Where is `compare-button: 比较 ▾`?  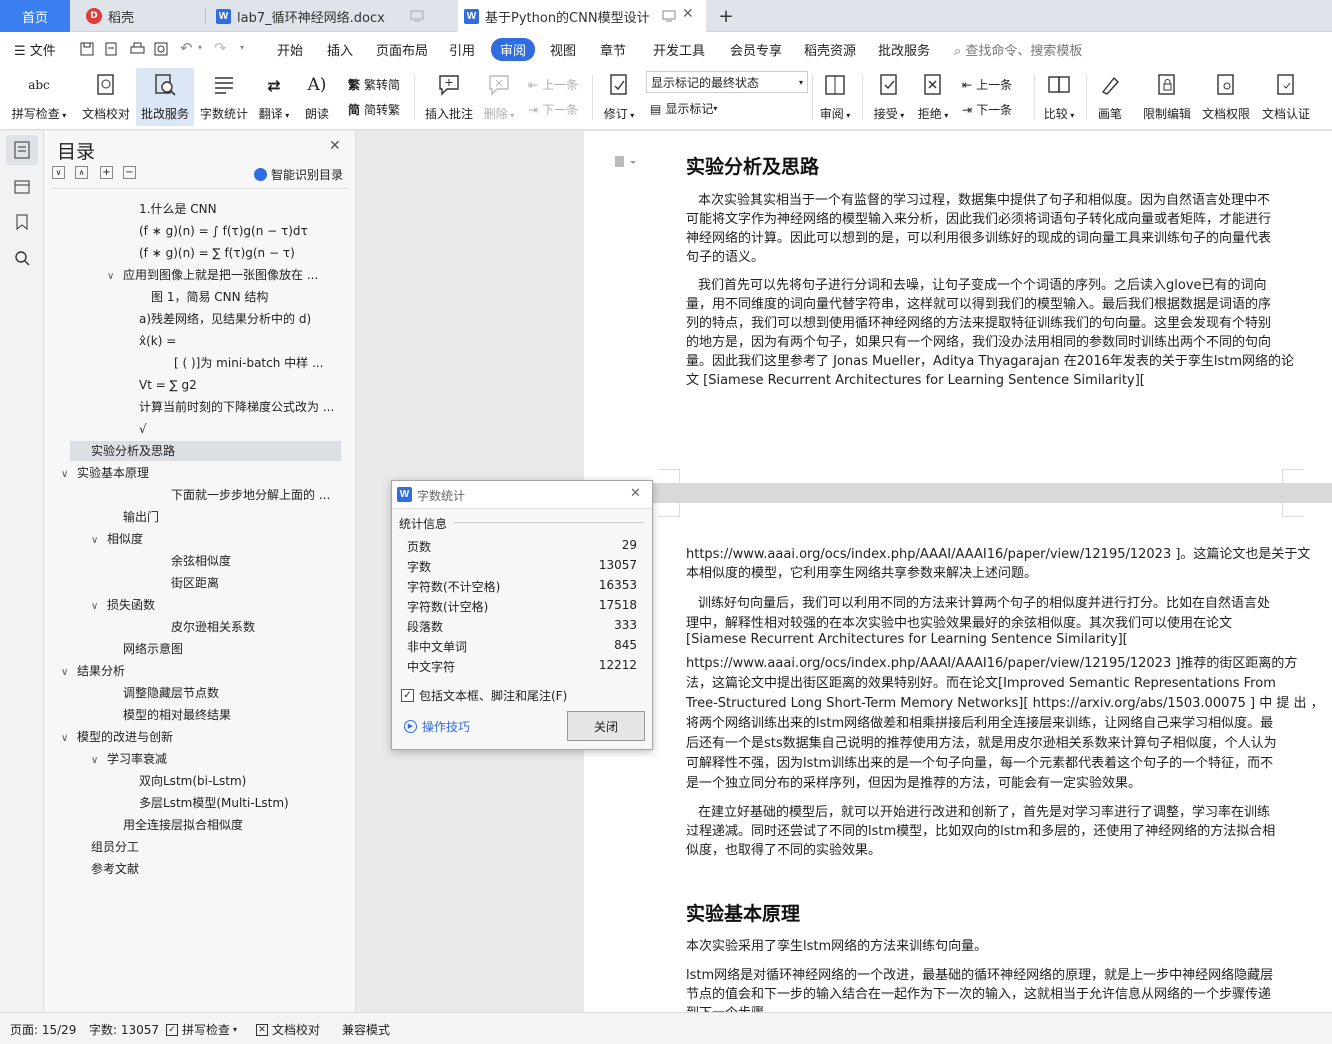
compare-button: 比较 ▾ is located at coordinates (1059, 97).